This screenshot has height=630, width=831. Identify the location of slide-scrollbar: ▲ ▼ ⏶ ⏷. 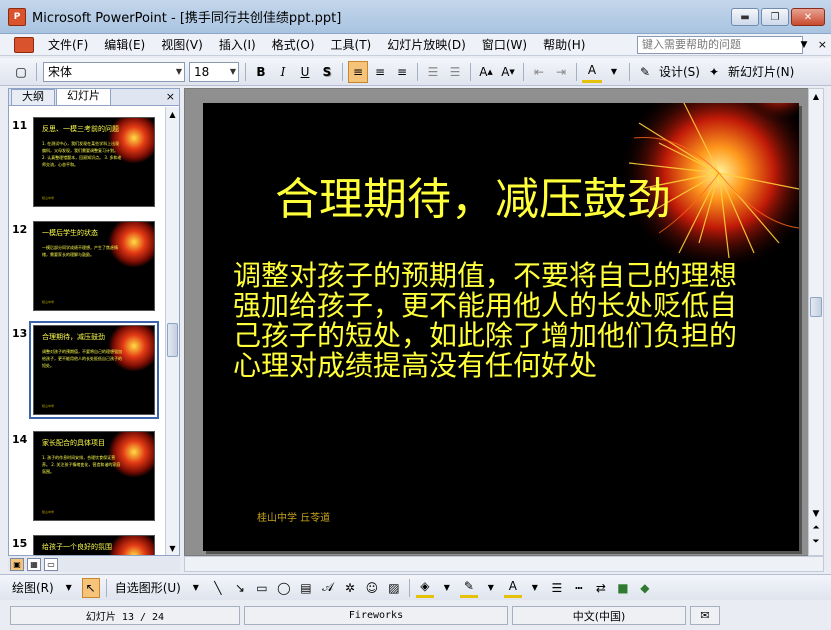
(816, 322).